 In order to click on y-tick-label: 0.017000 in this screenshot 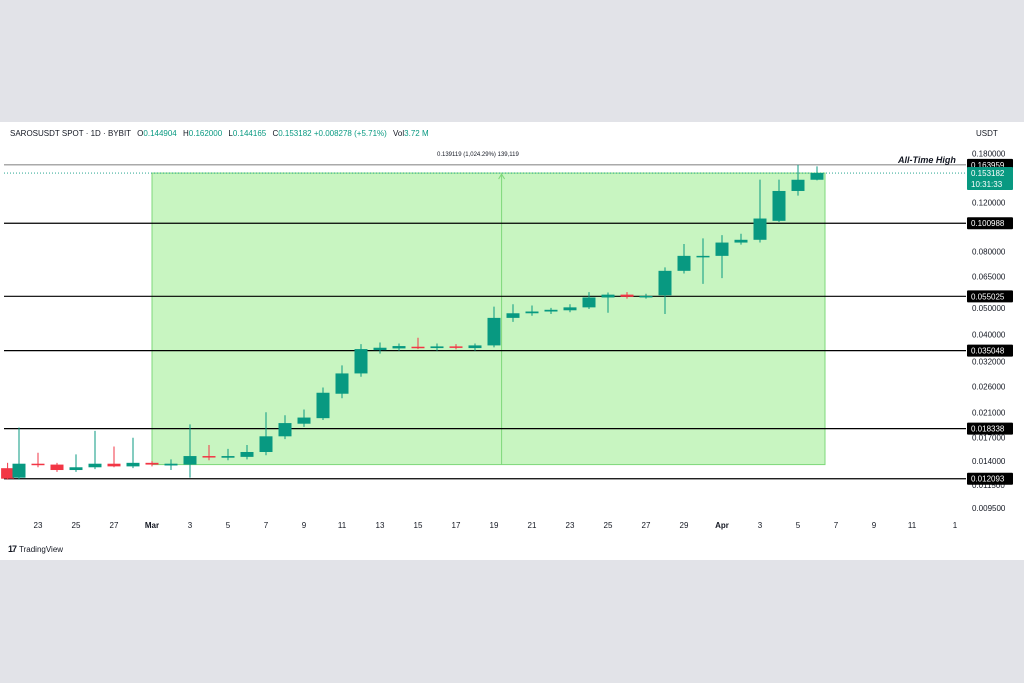, I will do `click(989, 438)`.